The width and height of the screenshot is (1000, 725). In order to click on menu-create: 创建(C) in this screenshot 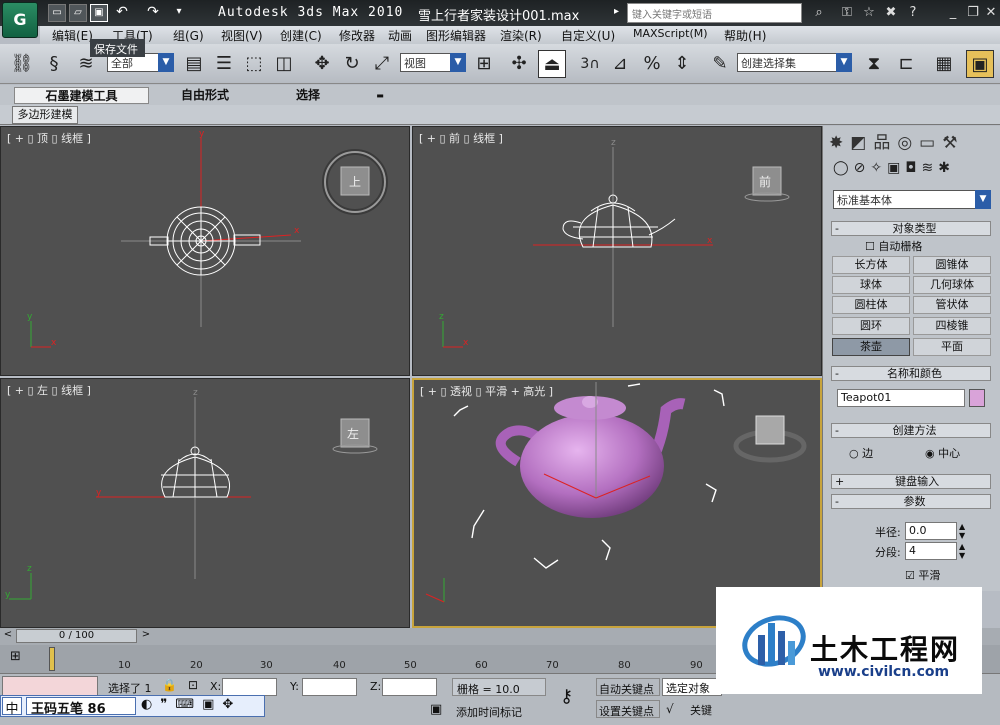, I will do `click(301, 35)`.